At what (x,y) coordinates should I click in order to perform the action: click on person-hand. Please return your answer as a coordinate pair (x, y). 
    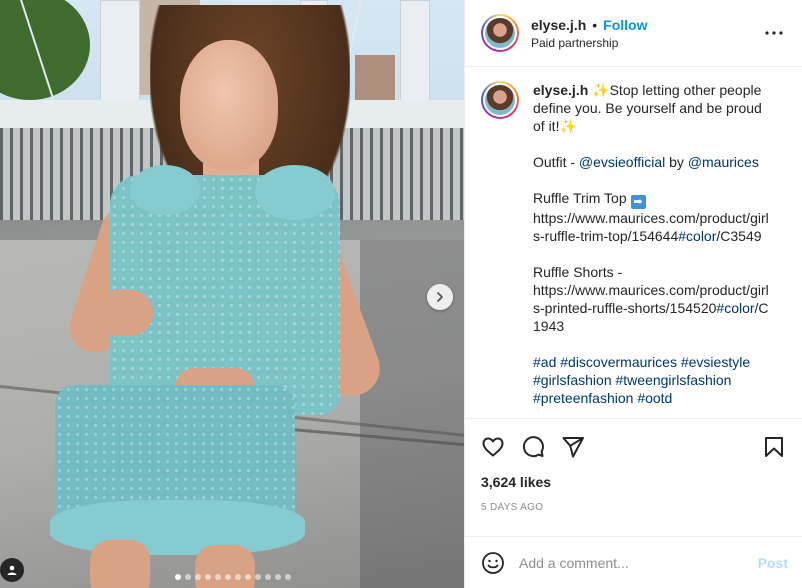
    Looking at the image, I should click on (124, 313).